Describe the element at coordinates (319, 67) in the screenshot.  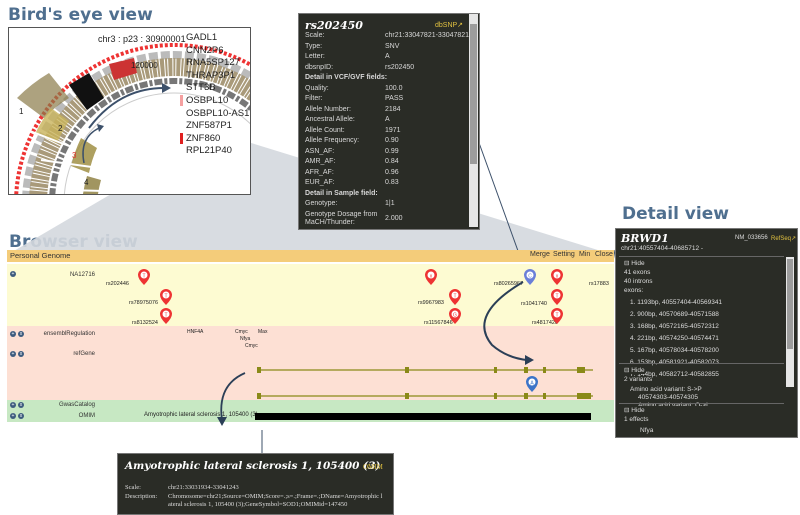
I see `snp-field-label: dbsnpID:` at that location.